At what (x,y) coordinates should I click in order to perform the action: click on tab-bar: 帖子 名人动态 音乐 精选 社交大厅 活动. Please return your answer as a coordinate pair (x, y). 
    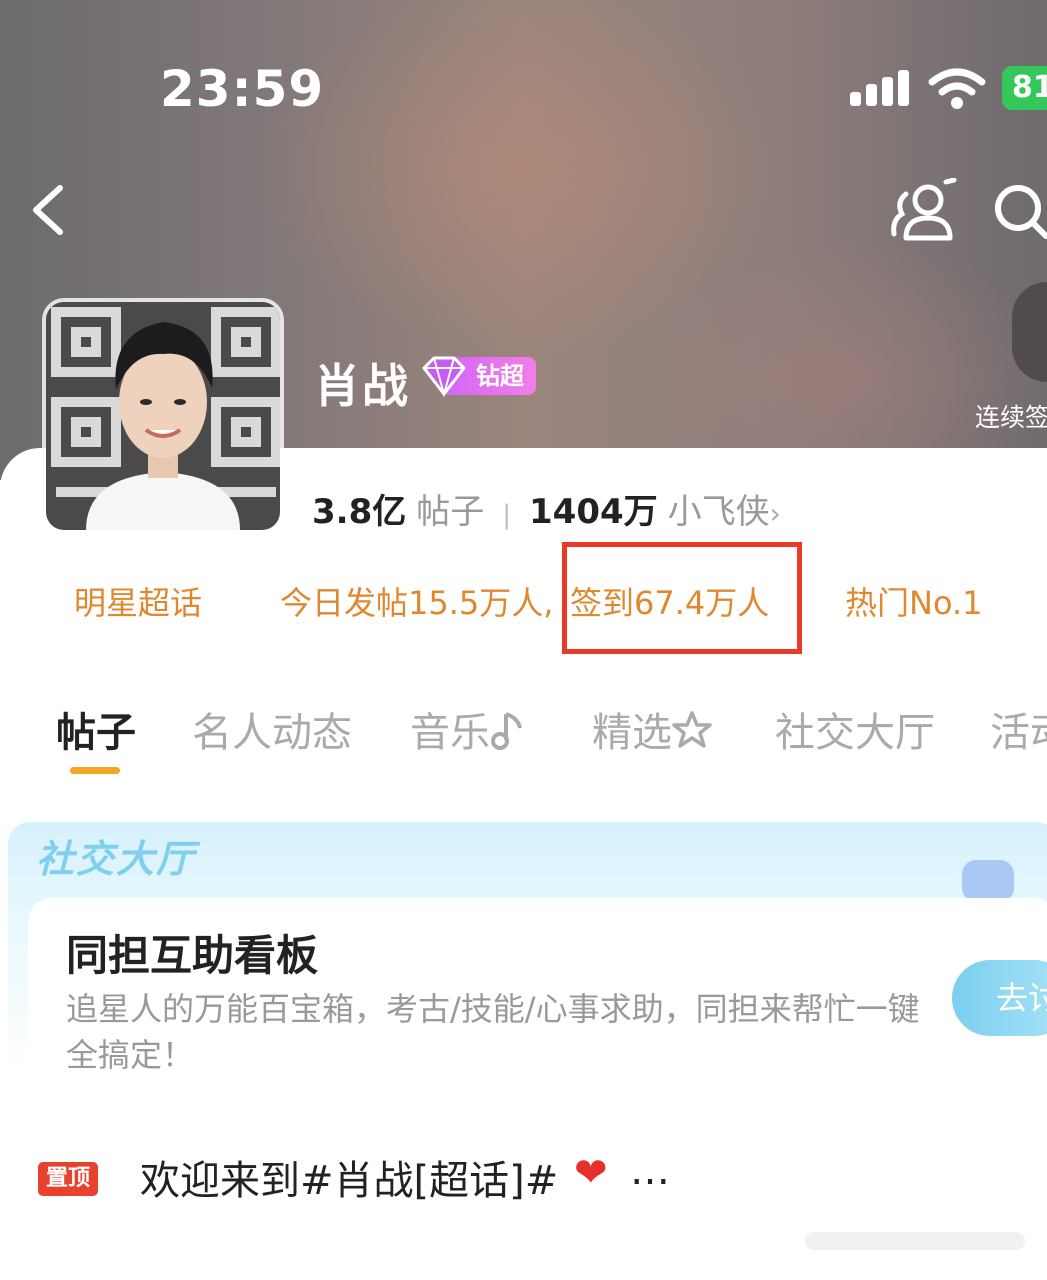
    Looking at the image, I should click on (523, 735).